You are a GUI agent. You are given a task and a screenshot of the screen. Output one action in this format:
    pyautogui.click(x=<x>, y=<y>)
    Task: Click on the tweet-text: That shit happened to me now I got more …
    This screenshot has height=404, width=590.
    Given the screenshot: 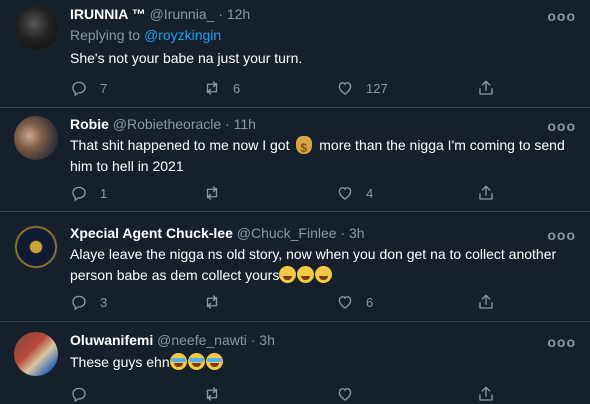 What is the action you would take?
    pyautogui.click(x=321, y=156)
    